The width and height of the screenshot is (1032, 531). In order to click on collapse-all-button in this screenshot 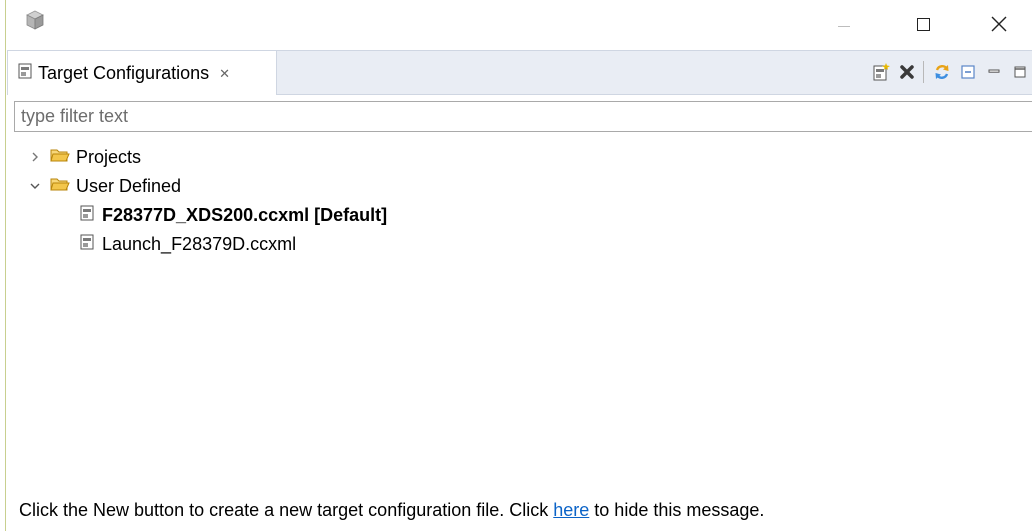, I will do `click(968, 72)`.